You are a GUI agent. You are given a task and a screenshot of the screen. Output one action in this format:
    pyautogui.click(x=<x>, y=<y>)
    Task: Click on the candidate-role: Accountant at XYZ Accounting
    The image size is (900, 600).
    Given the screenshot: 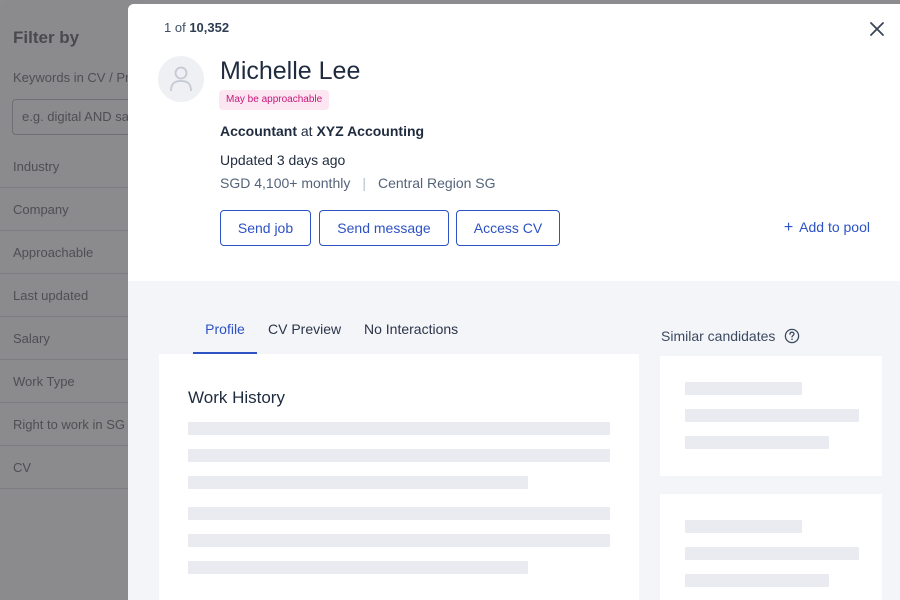 What is the action you would take?
    pyautogui.click(x=322, y=131)
    